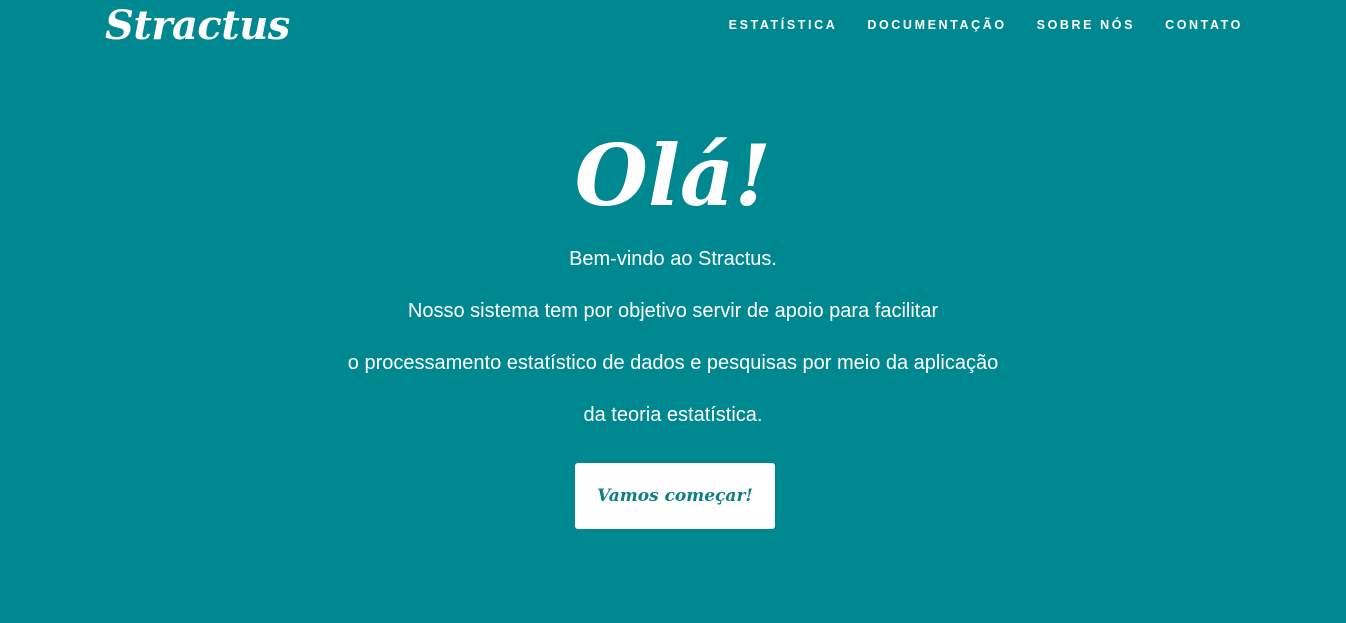 The image size is (1346, 623). Describe the element at coordinates (1204, 25) in the screenshot. I see `nav-link-contato: CONTATO` at that location.